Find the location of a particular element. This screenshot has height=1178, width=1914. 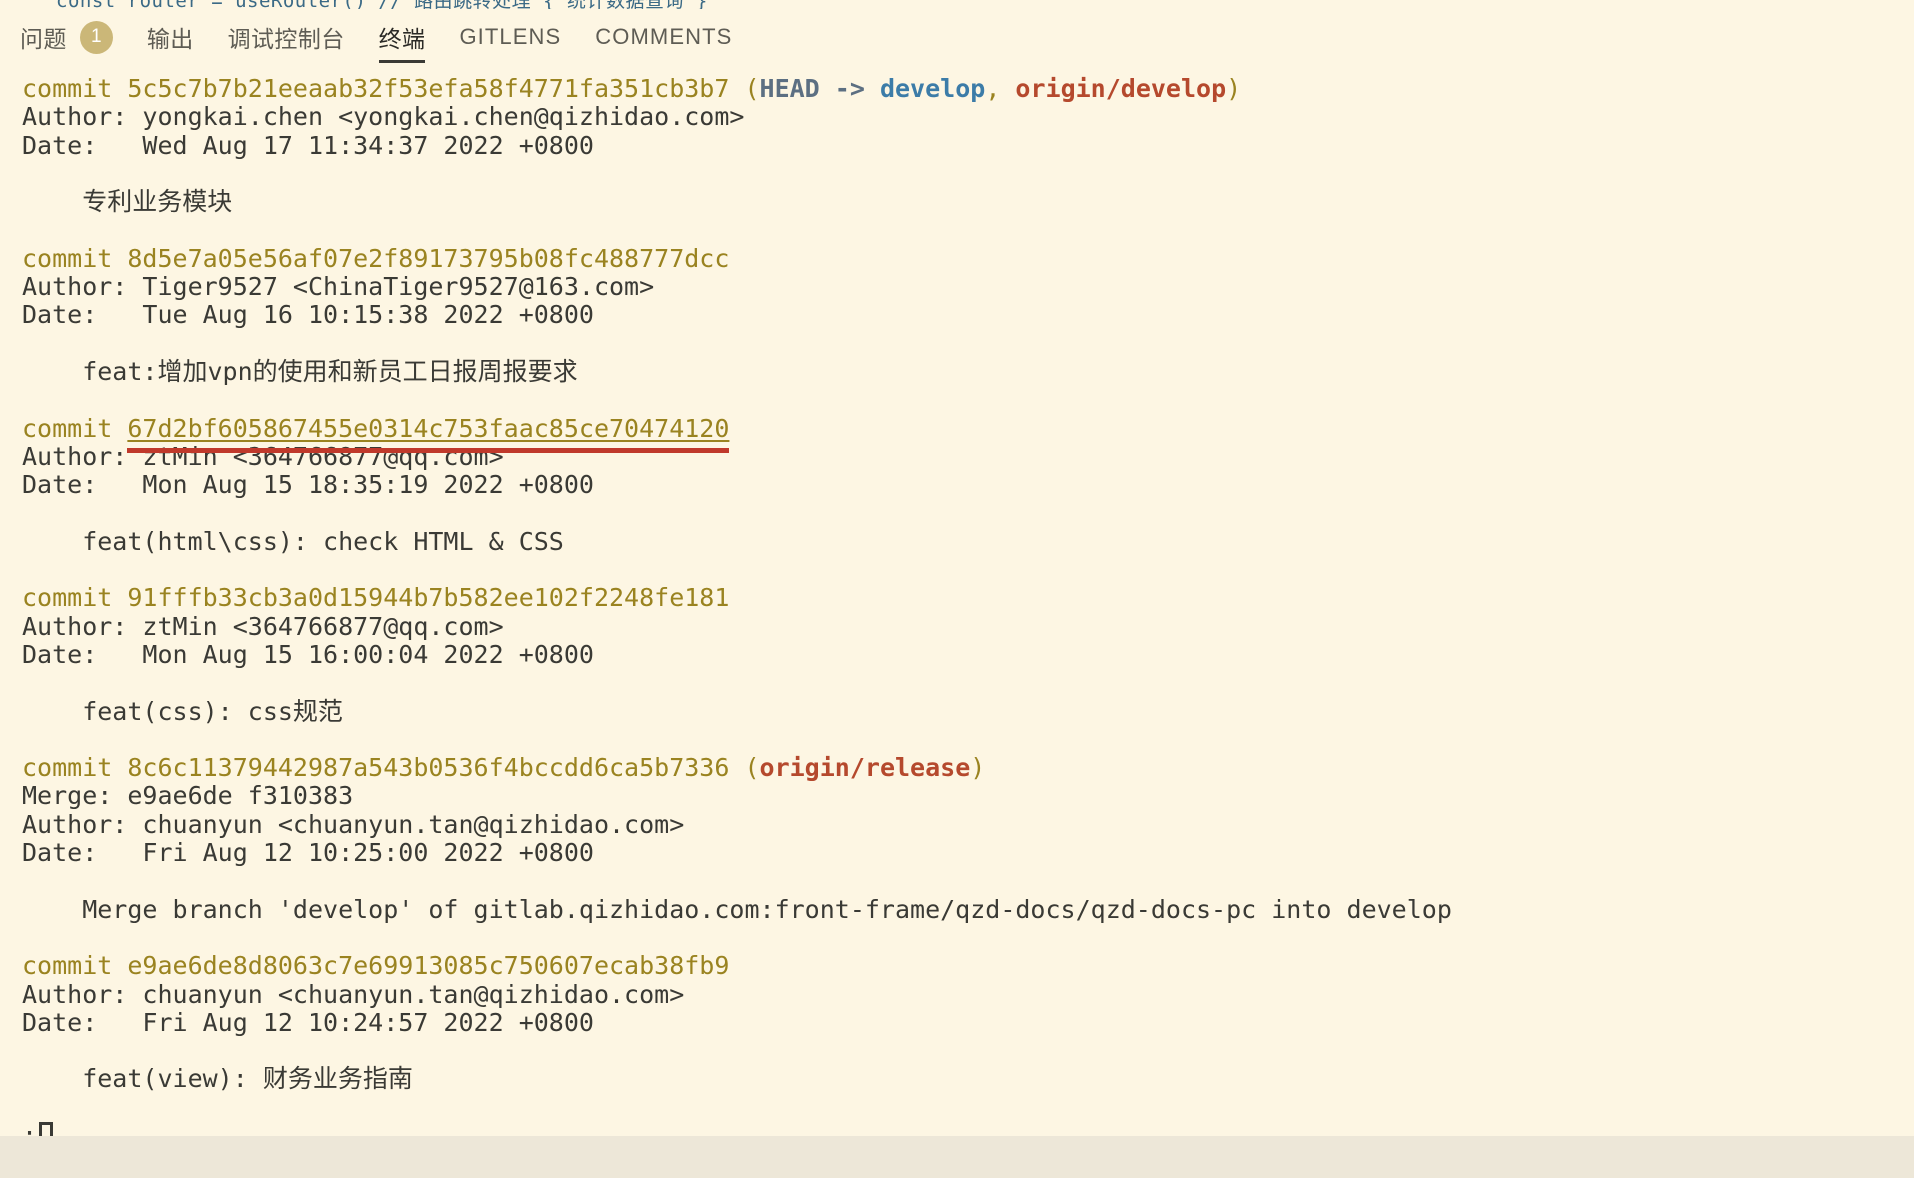

panel-tab-5: COMMENTS is located at coordinates (663, 37).